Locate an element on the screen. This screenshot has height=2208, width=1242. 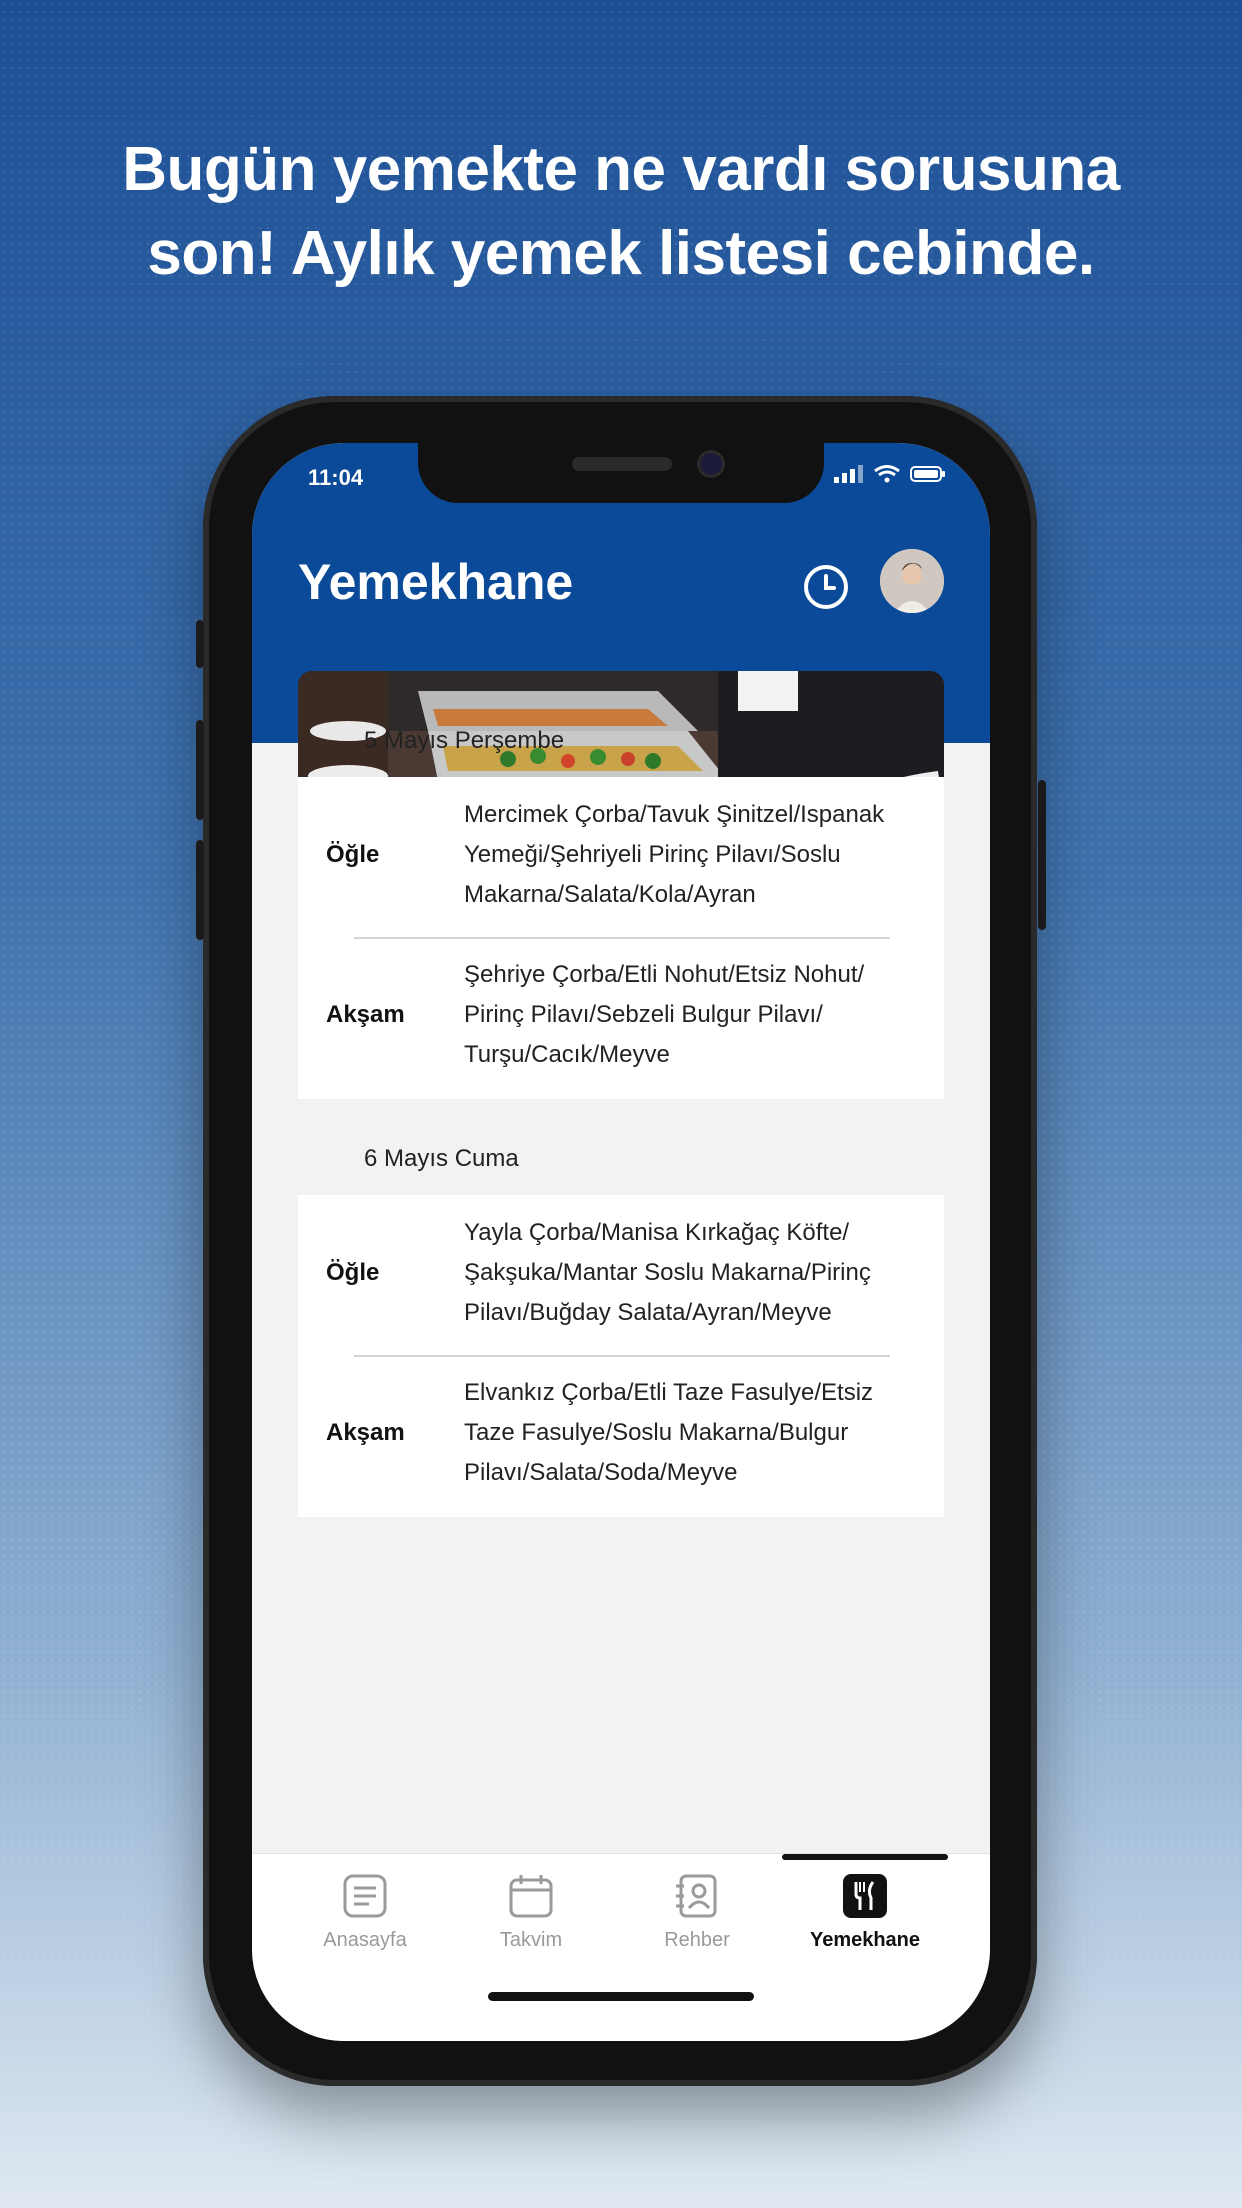
tab-yemekhane: Yemekhane is located at coordinates (865, 1912).